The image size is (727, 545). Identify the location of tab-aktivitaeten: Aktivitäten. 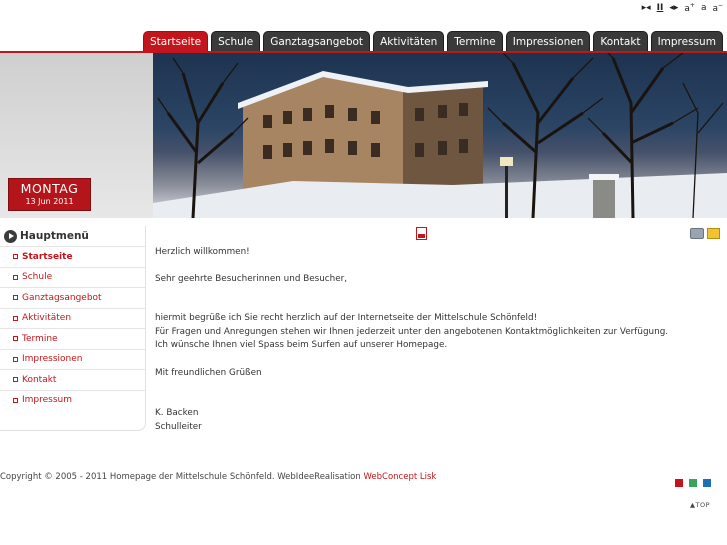
(409, 41).